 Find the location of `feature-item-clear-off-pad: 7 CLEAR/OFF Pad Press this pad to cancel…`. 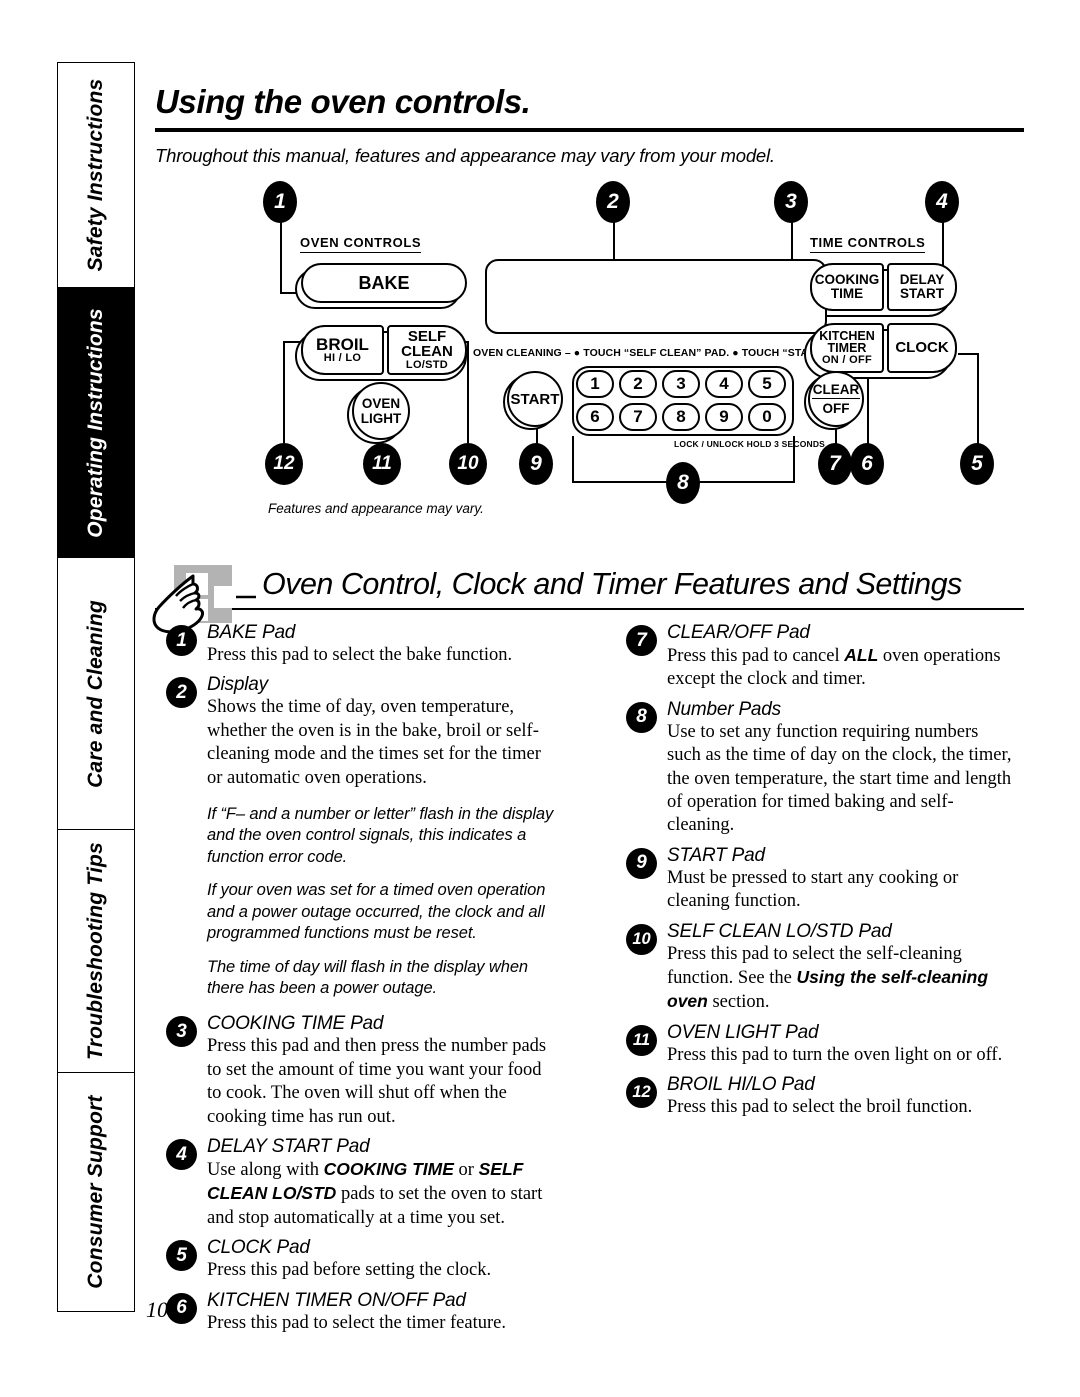

feature-item-clear-off-pad: 7 CLEAR/OFF Pad Press this pad to cancel… is located at coordinates (815, 657).